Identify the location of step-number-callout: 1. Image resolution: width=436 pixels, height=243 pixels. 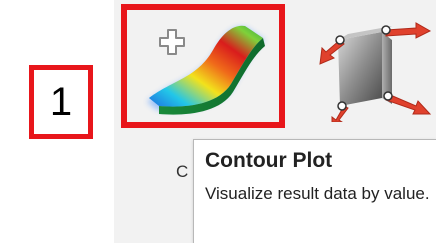
(61, 102).